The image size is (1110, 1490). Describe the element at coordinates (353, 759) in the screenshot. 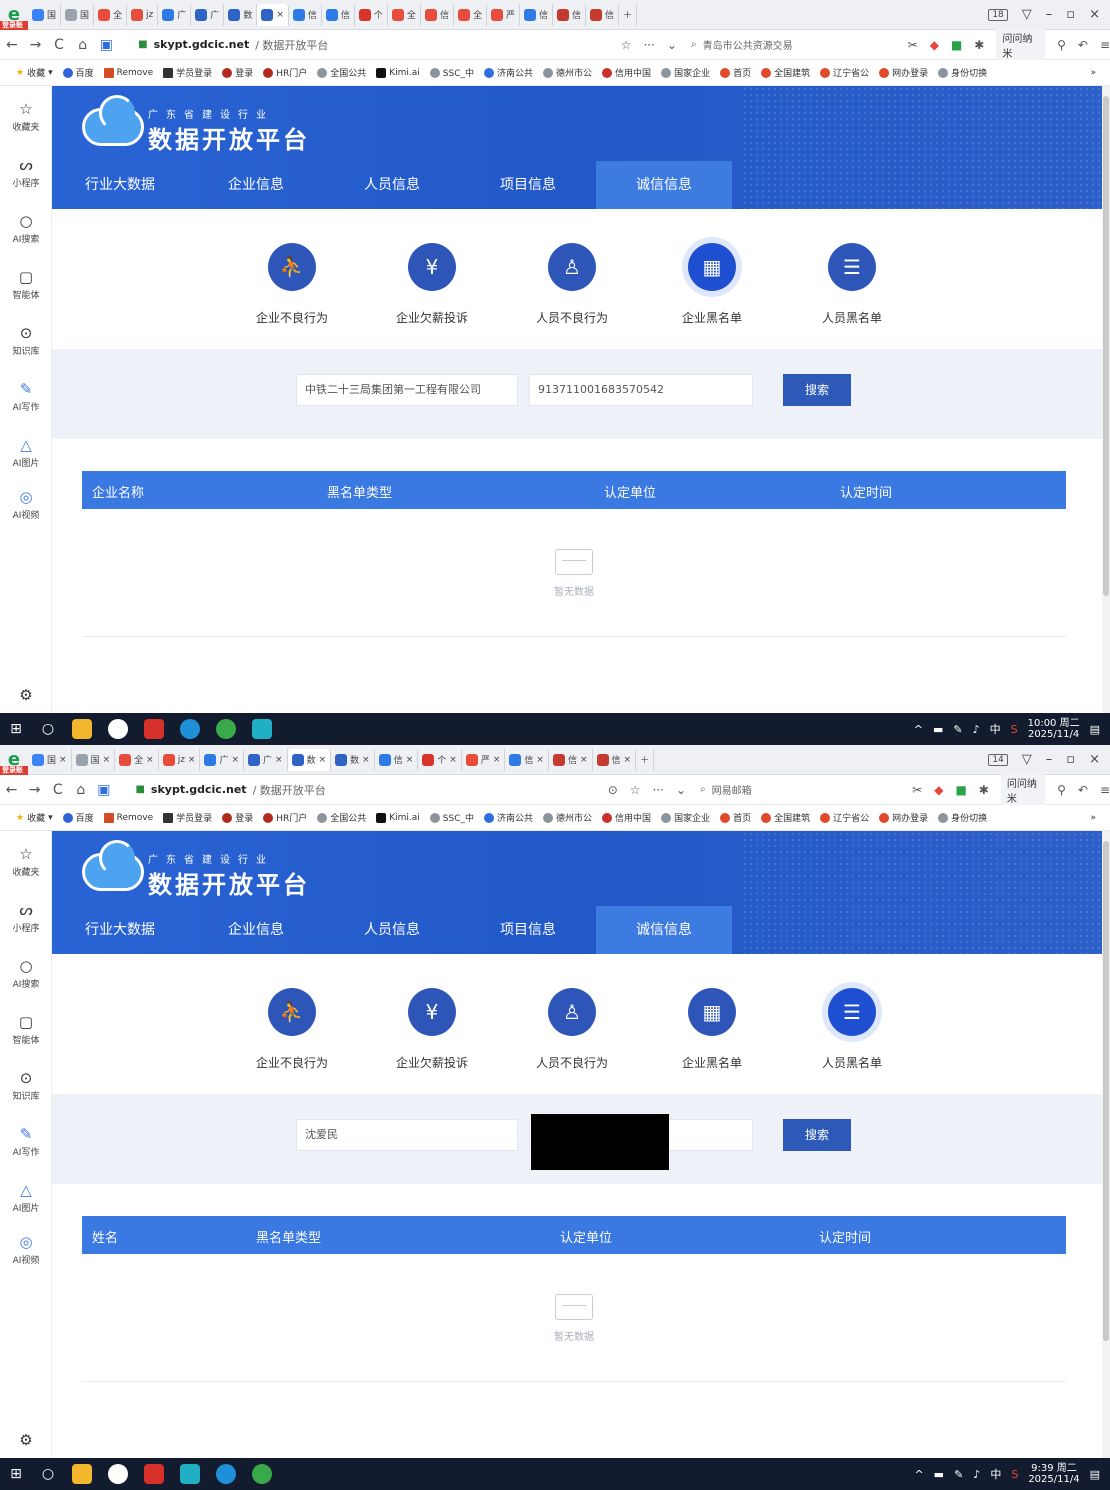

I see `browser-tab: 数 ×` at that location.